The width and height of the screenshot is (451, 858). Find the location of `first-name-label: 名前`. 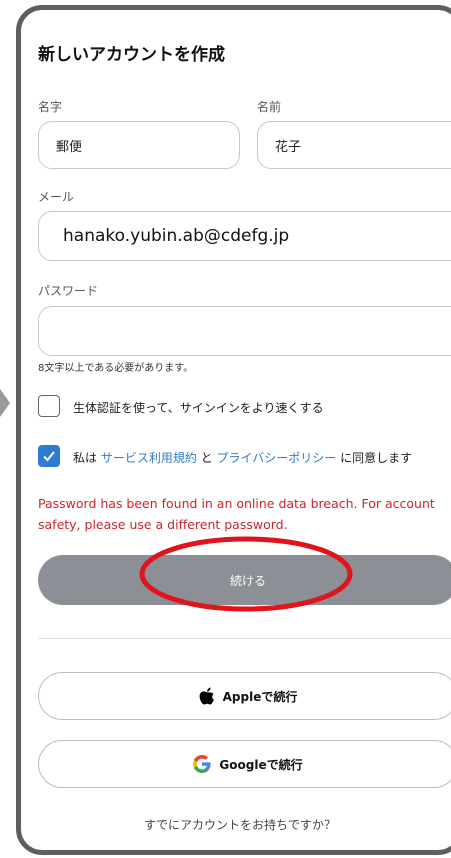

first-name-label: 名前 is located at coordinates (269, 107).